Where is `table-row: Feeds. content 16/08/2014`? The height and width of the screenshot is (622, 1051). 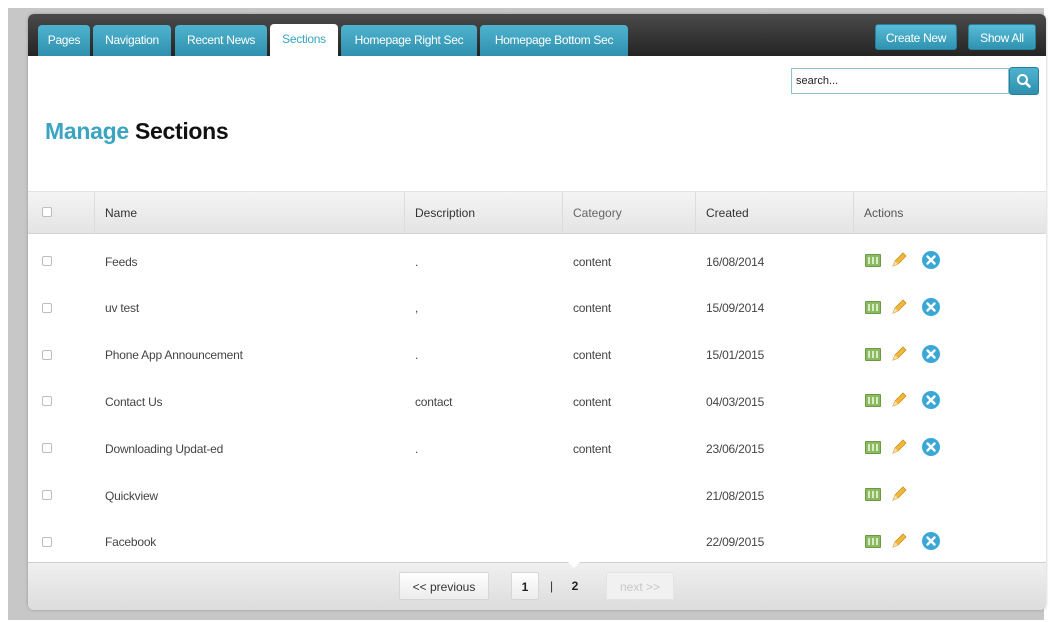
table-row: Feeds. content 16/08/2014 is located at coordinates (537, 261).